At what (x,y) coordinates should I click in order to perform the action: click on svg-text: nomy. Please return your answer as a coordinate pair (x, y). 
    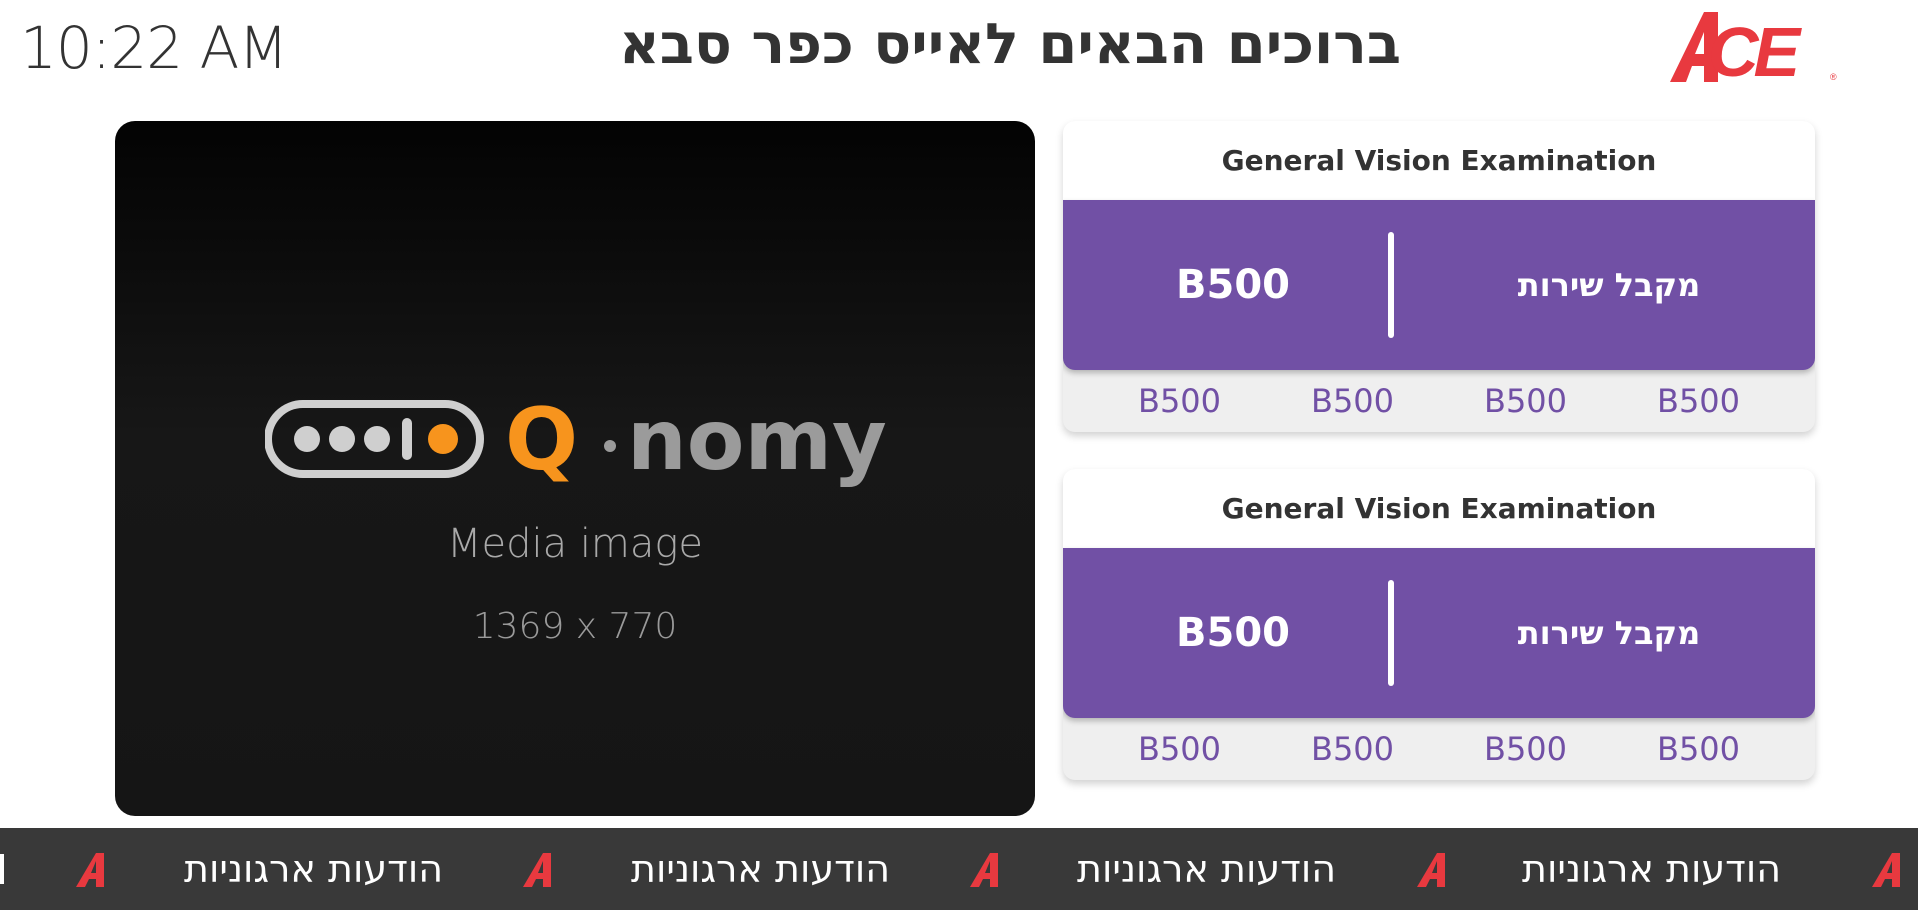
    Looking at the image, I should click on (757, 440).